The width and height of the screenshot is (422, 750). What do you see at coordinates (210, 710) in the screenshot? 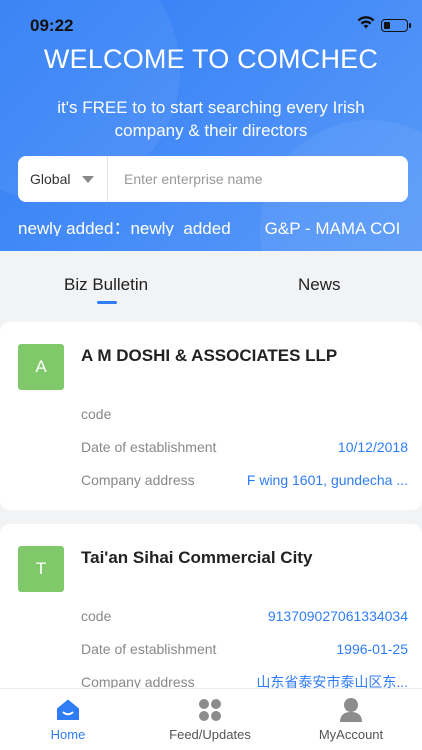
I see `grid-icon` at bounding box center [210, 710].